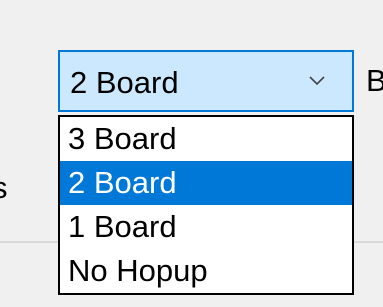  What do you see at coordinates (4, 188) in the screenshot?
I see `partial-label-left: s` at bounding box center [4, 188].